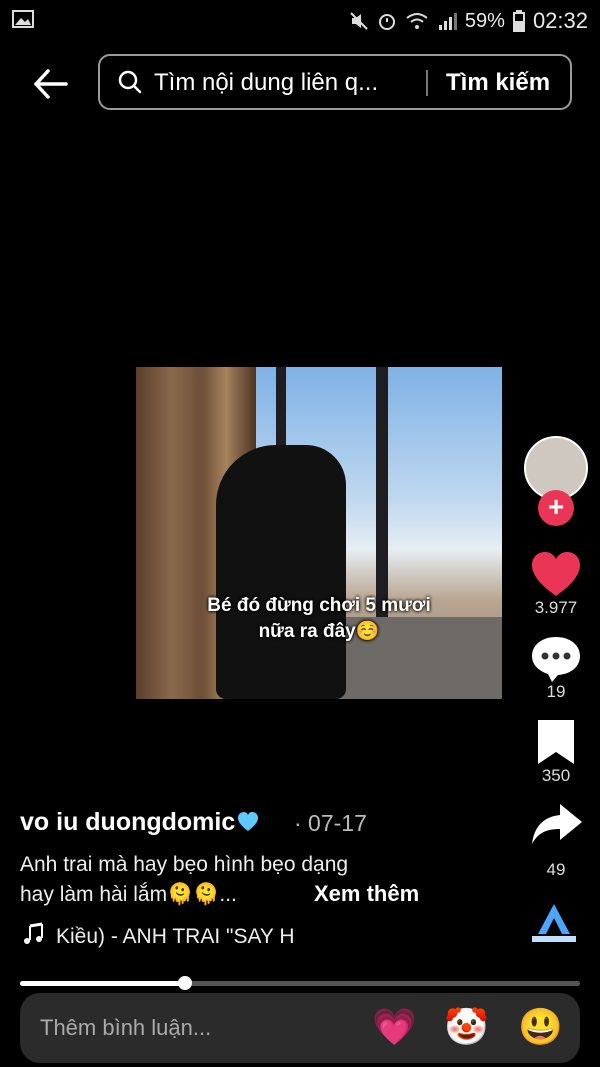 This screenshot has height=1067, width=600. What do you see at coordinates (23, 19) in the screenshot?
I see `gallery-icon` at bounding box center [23, 19].